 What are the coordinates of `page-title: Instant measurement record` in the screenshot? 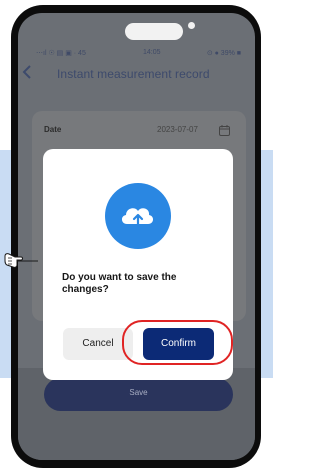 It's located at (133, 74).